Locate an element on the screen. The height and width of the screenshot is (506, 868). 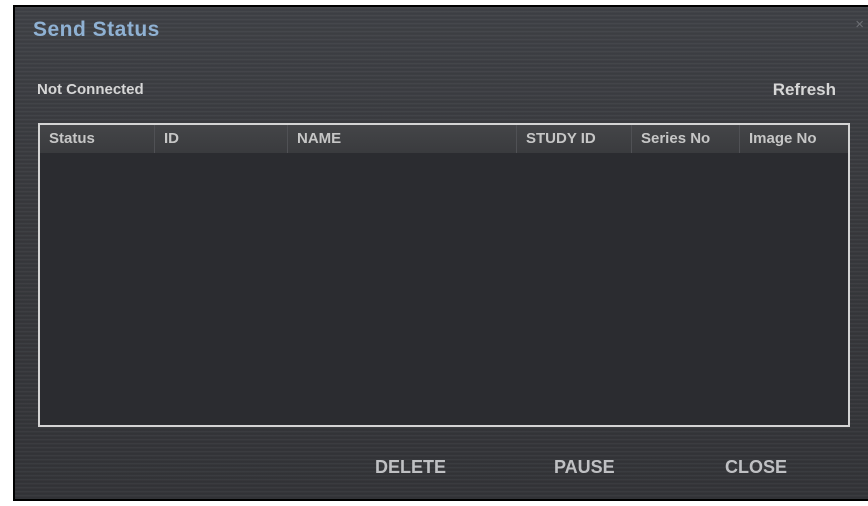
column-header-series-no: Series No is located at coordinates (686, 139).